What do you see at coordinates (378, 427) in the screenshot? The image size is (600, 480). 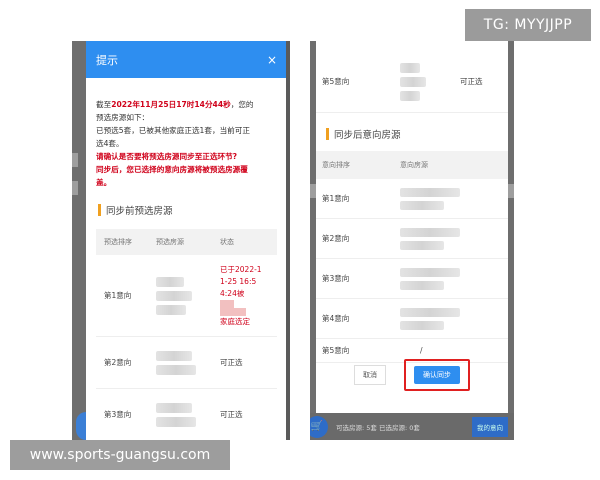 I see `selection-summary: 可选房源: 5套 已选房源: 0套` at bounding box center [378, 427].